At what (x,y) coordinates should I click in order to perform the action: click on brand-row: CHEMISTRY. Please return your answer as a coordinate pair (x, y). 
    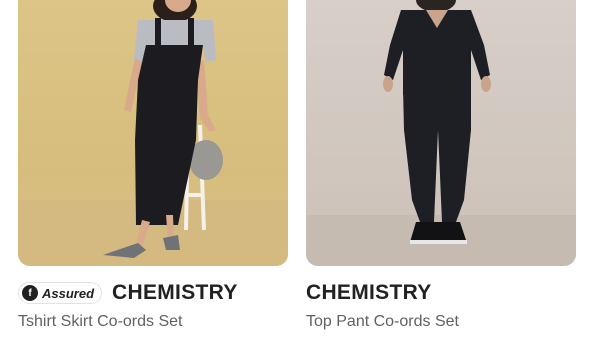
    Looking at the image, I should click on (369, 293).